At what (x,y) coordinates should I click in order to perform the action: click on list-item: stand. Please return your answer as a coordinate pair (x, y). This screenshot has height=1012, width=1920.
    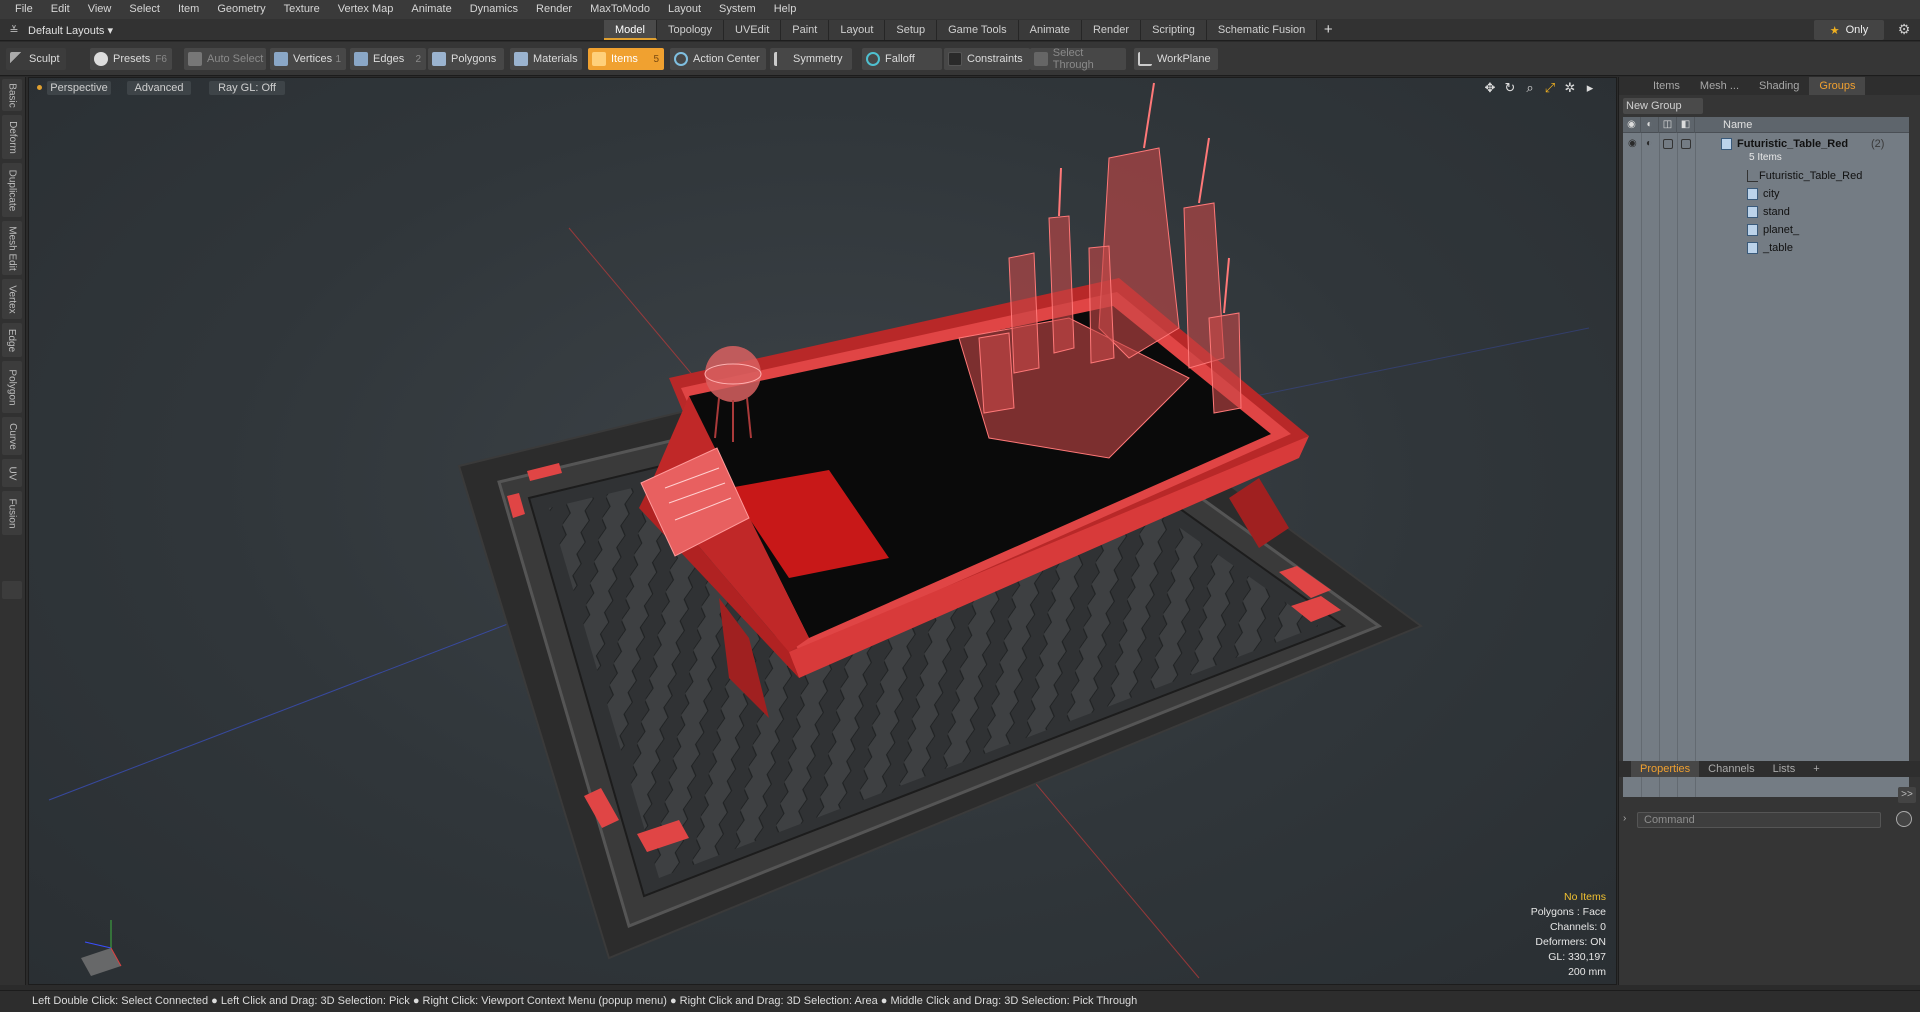
    Looking at the image, I should click on (1766, 212).